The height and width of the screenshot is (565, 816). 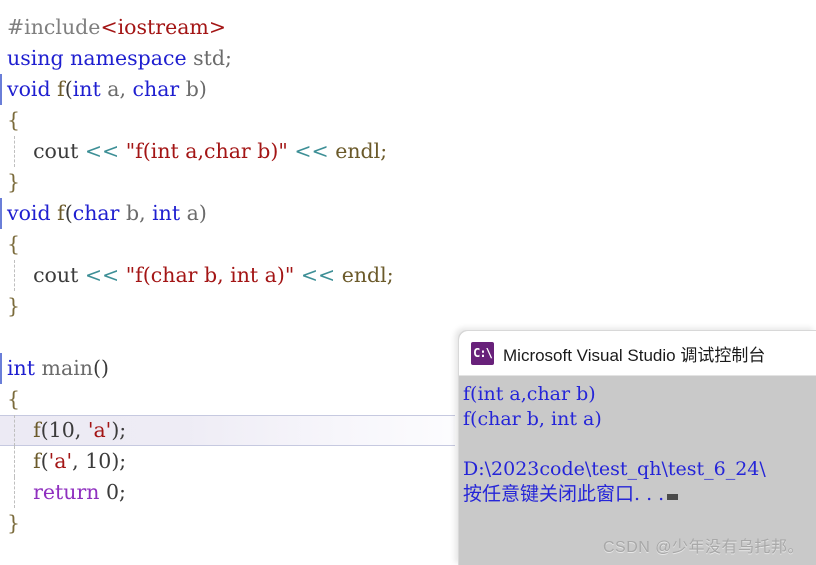 What do you see at coordinates (408, 27) in the screenshot?
I see `code-line: #include<iostream>` at bounding box center [408, 27].